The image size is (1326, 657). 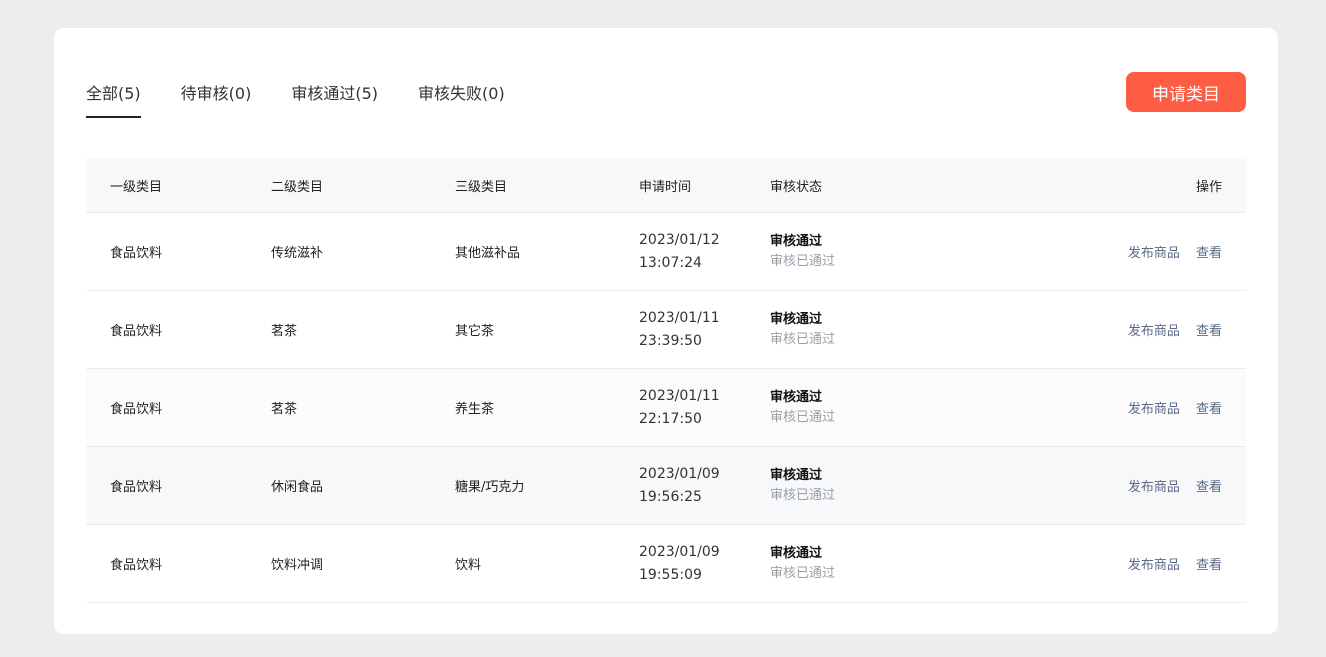 I want to click on apply-clock: 22:17:50, so click(x=670, y=418).